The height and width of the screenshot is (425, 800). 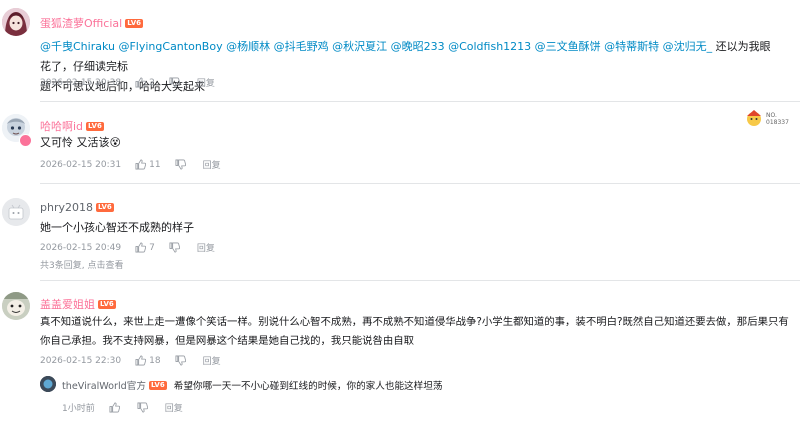 What do you see at coordinates (62, 266) in the screenshot?
I see `replies-count: 共3条回复,` at bounding box center [62, 266].